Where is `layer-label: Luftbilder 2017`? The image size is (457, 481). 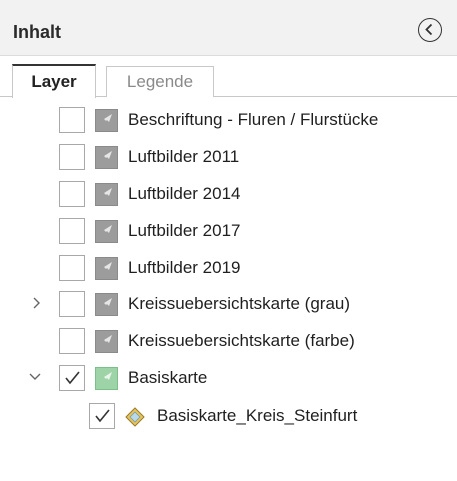
layer-label: Luftbilder 2017 is located at coordinates (184, 230).